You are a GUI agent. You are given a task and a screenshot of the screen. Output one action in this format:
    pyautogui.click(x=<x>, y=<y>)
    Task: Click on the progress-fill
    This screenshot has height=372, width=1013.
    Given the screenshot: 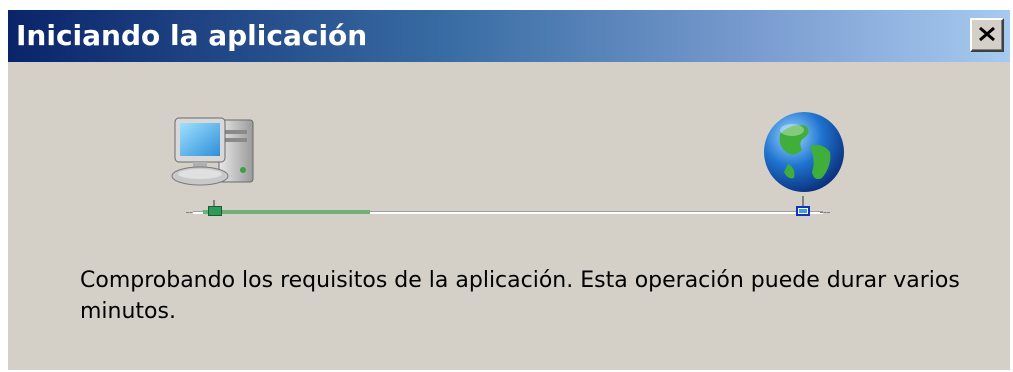 What is the action you would take?
    pyautogui.click(x=286, y=212)
    